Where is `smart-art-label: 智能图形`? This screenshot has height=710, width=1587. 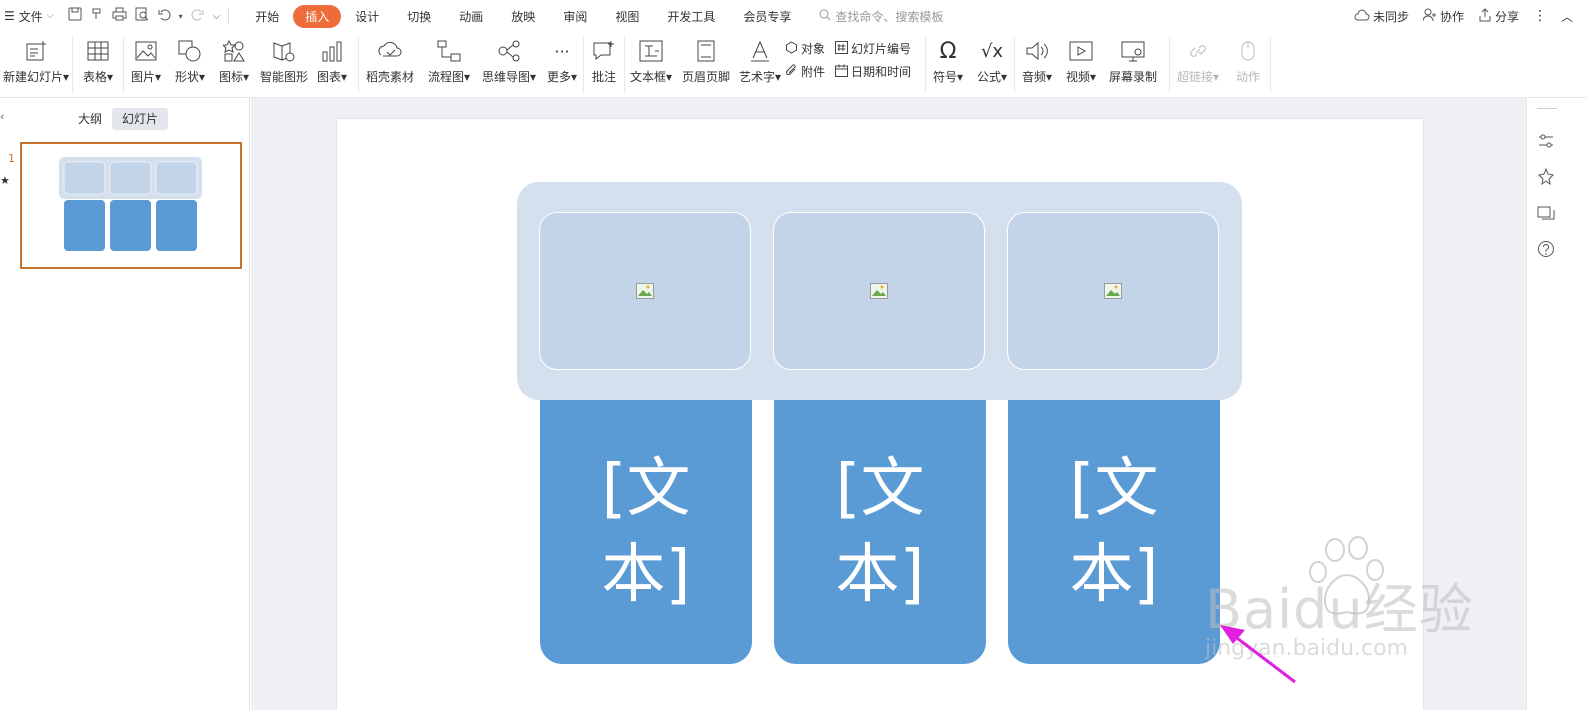
smart-art-label: 智能图形 is located at coordinates (283, 77).